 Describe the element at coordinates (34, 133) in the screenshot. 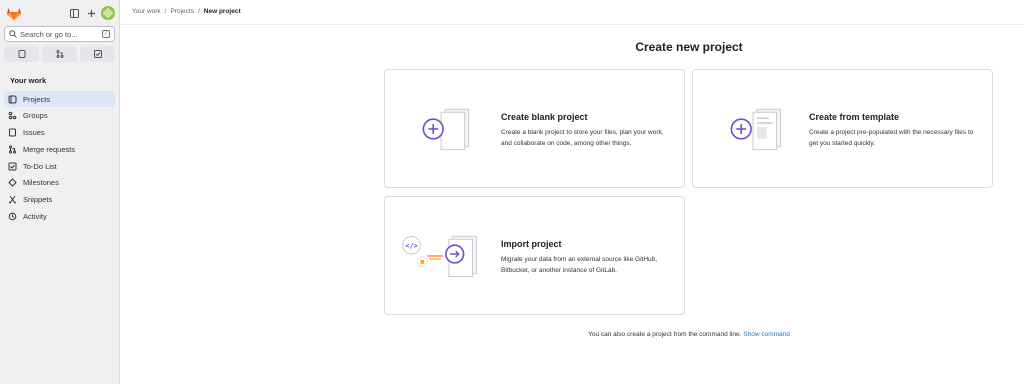

I see `sidebar-item-label: Issues` at that location.